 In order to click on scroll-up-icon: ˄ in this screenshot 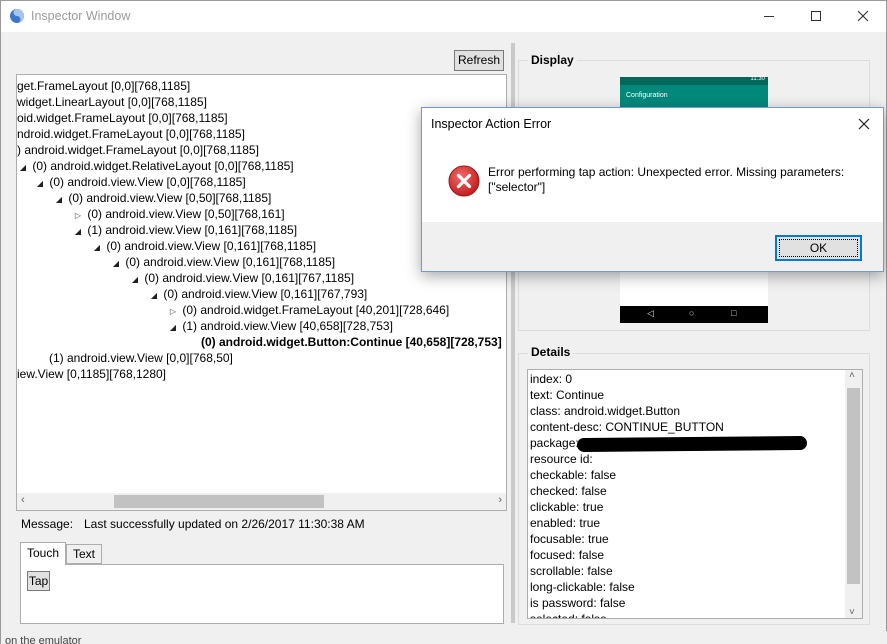, I will do `click(852, 375)`.